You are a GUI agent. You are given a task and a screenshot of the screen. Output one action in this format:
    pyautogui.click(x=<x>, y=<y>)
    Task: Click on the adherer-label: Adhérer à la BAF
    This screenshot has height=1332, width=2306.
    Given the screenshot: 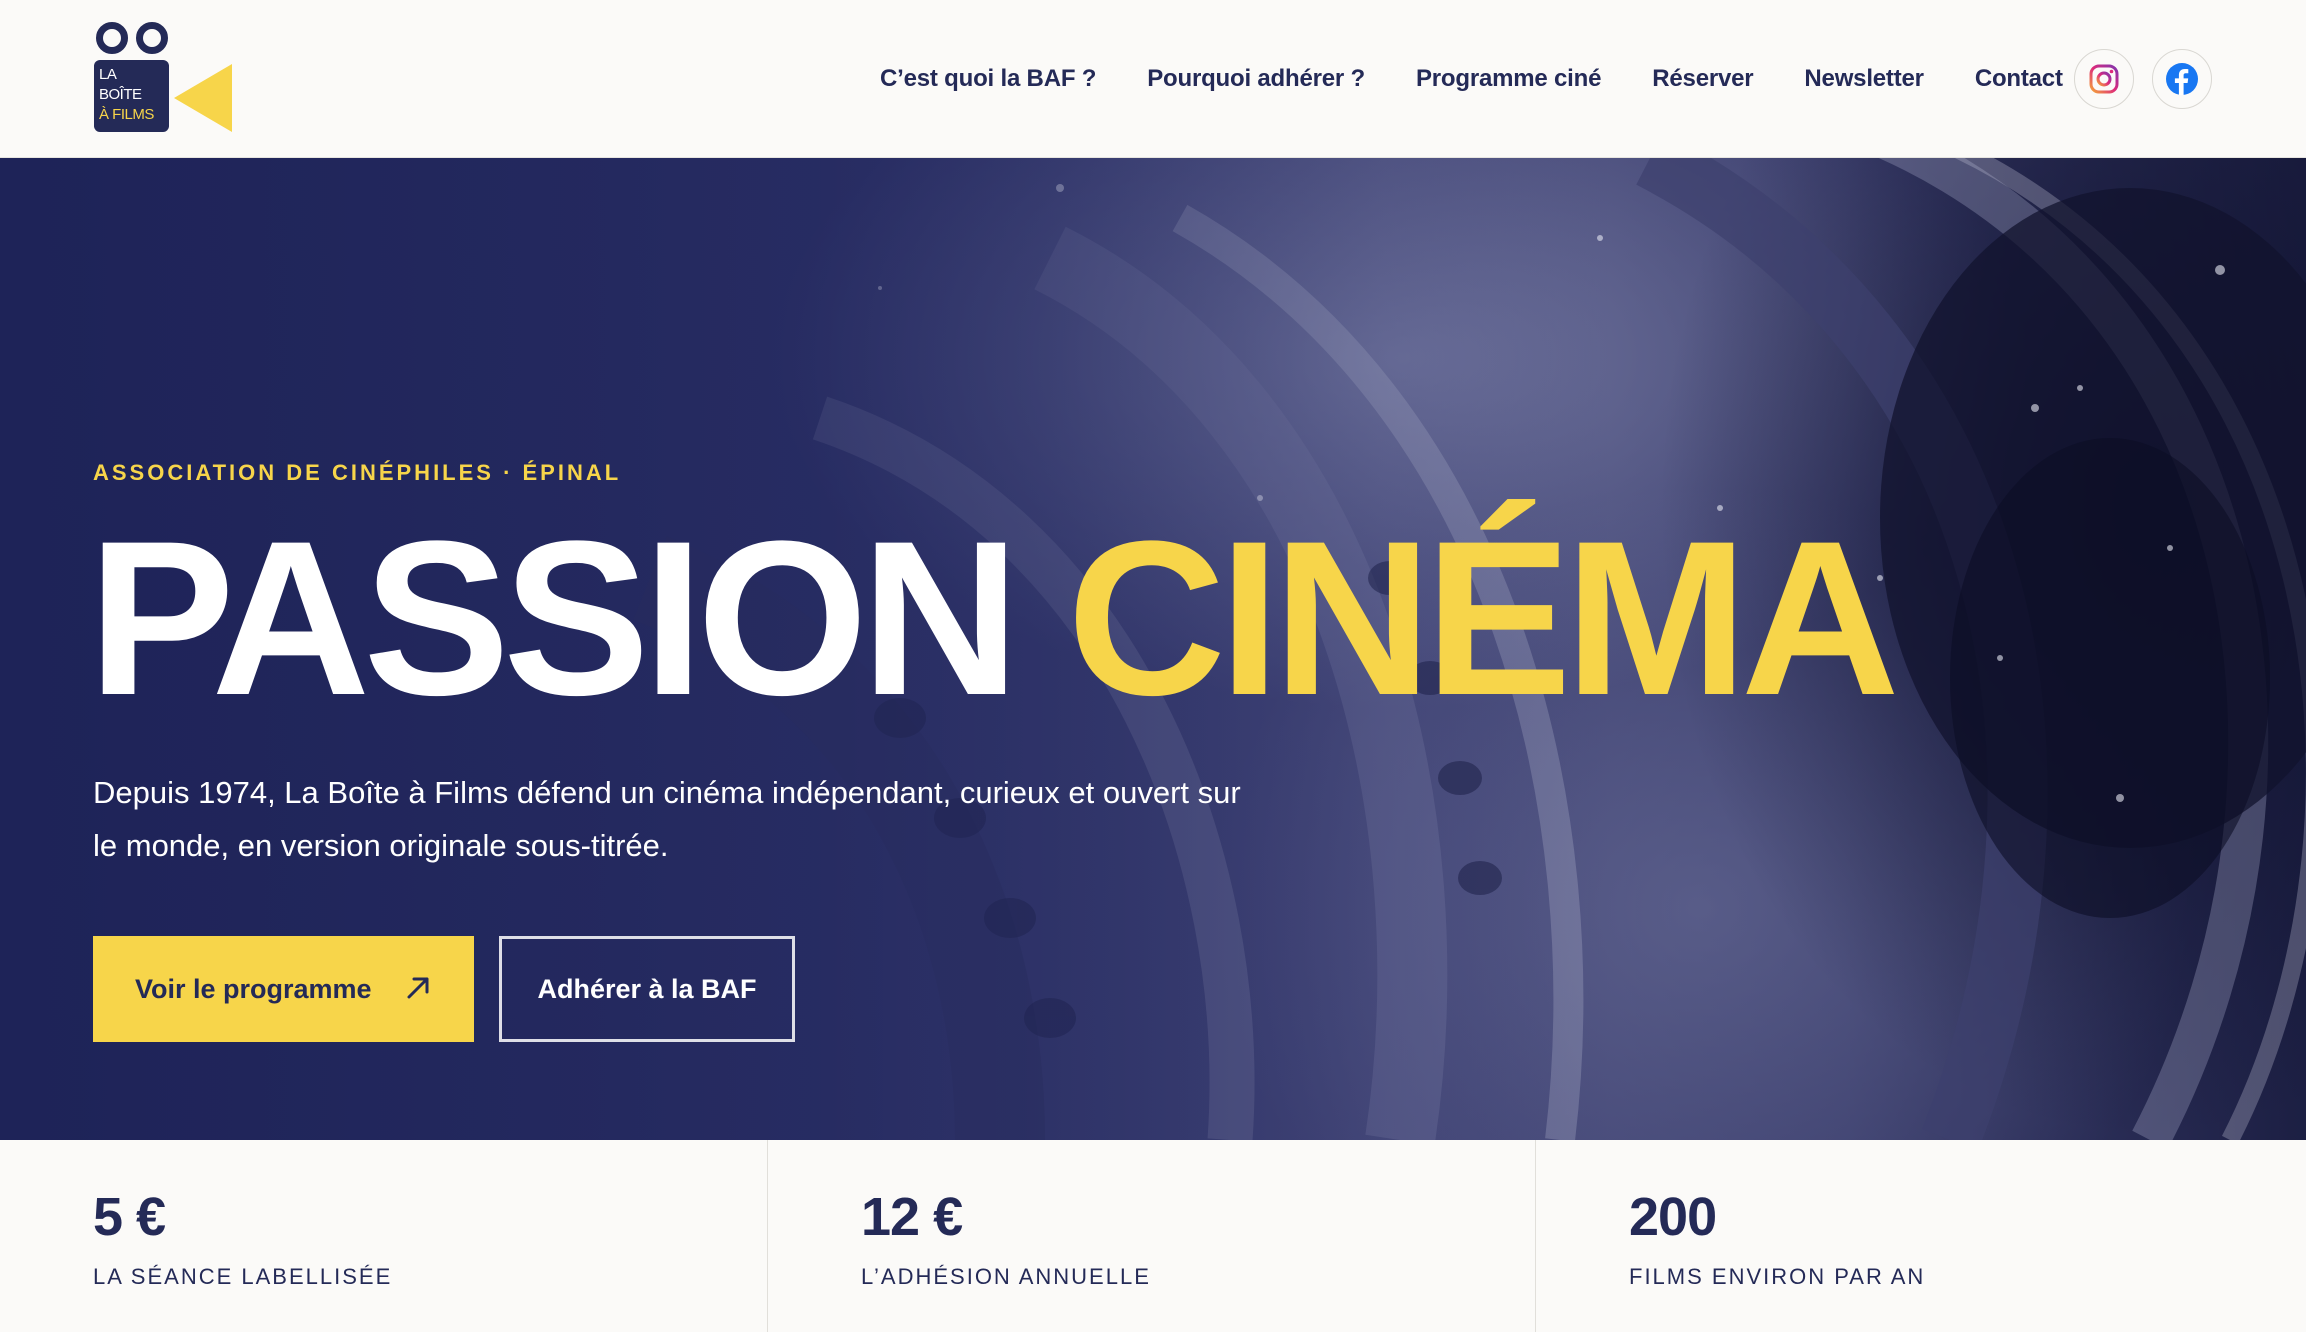 What is the action you would take?
    pyautogui.click(x=647, y=988)
    